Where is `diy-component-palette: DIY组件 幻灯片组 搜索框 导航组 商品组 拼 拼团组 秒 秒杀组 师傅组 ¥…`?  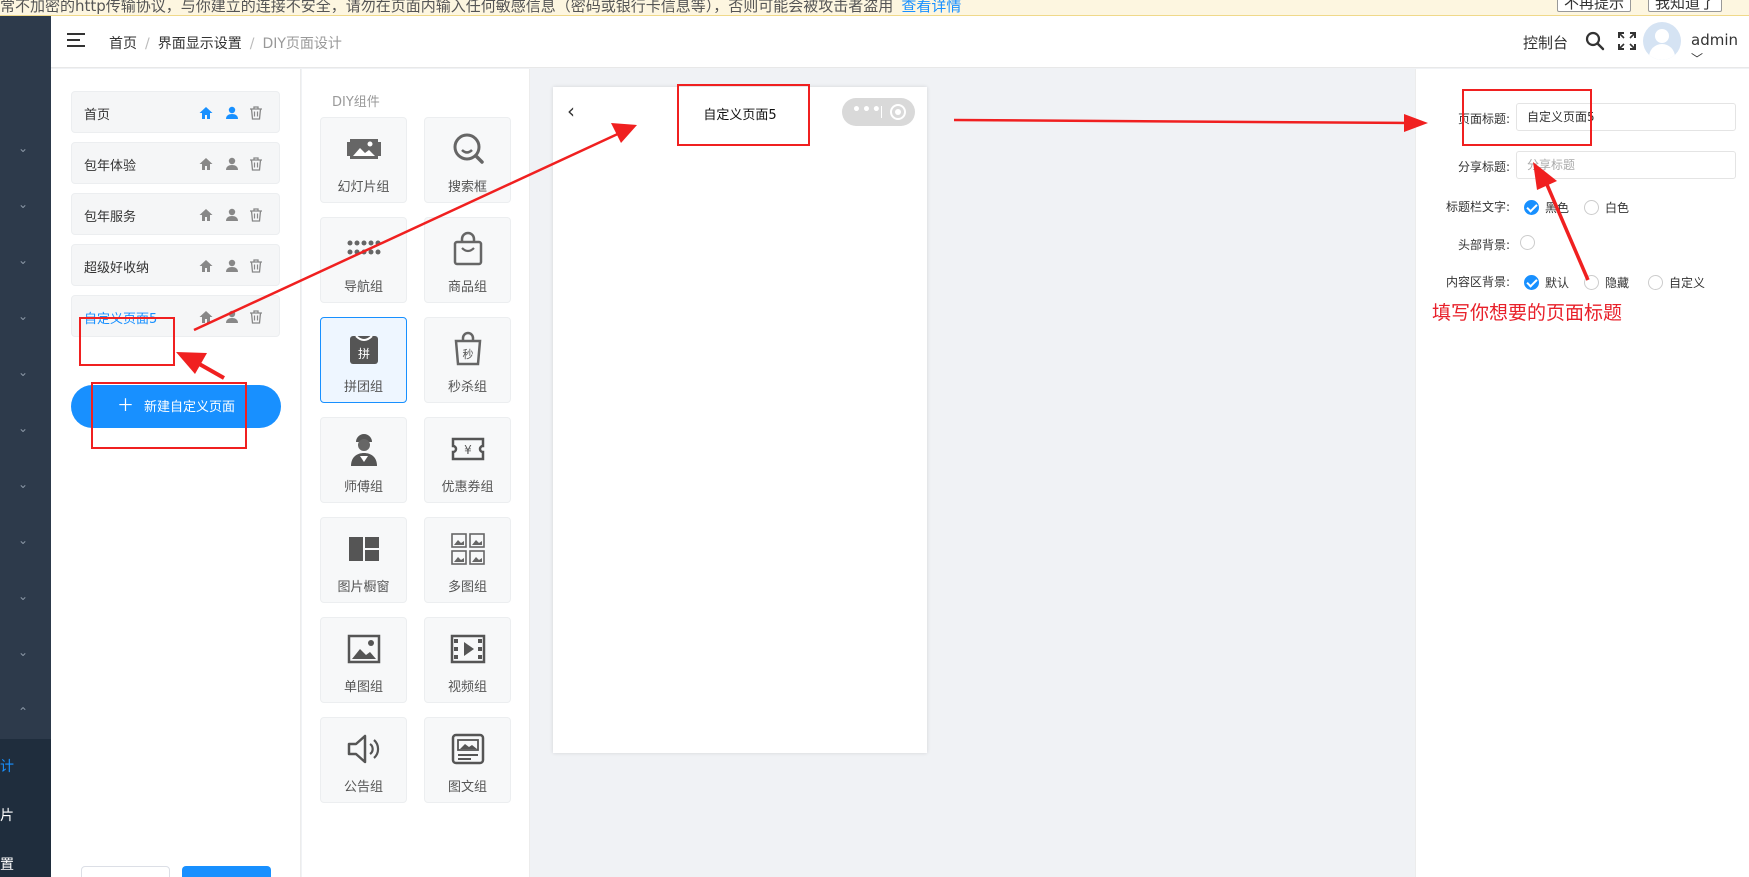
diy-component-palette: DIY组件 幻灯片组 搜索框 导航组 商品组 拼 拼团组 秒 秒杀组 师傅组 ¥… is located at coordinates (416, 473).